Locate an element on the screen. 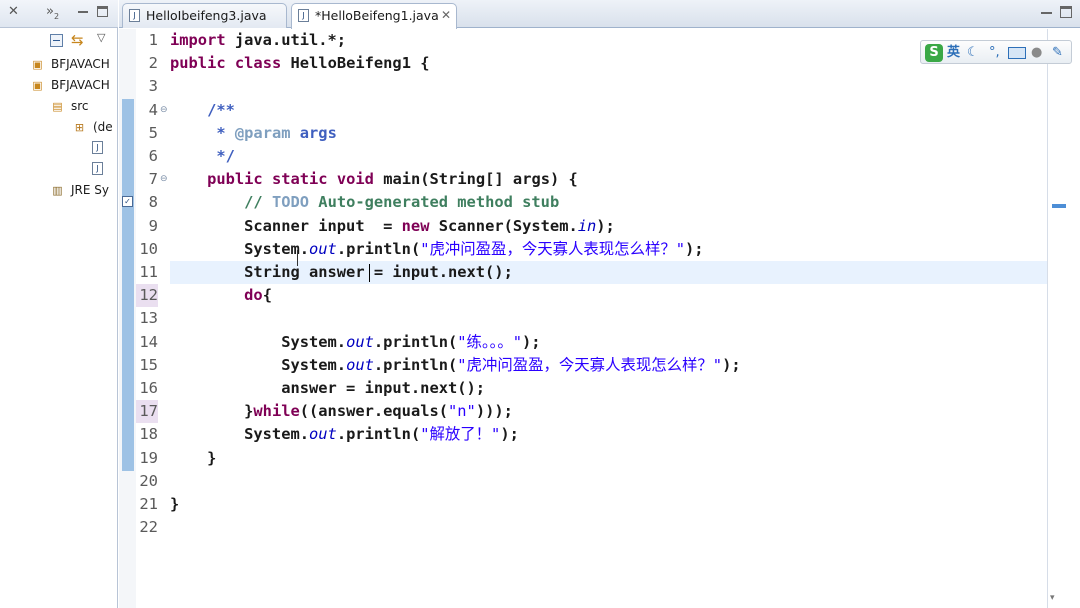 Image resolution: width=1080 pixels, height=608 pixels. source-folder-icon: ▤ is located at coordinates (57, 106).